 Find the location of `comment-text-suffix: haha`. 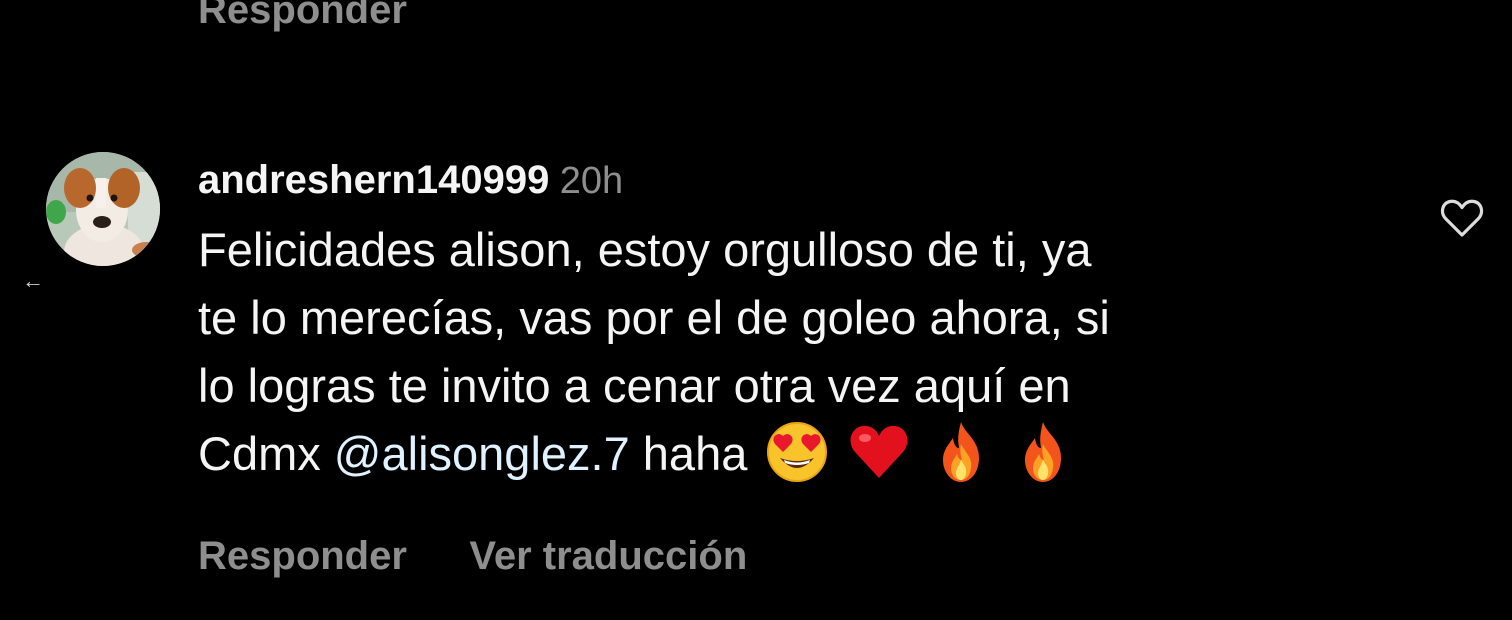

comment-text-suffix: haha is located at coordinates (688, 453).